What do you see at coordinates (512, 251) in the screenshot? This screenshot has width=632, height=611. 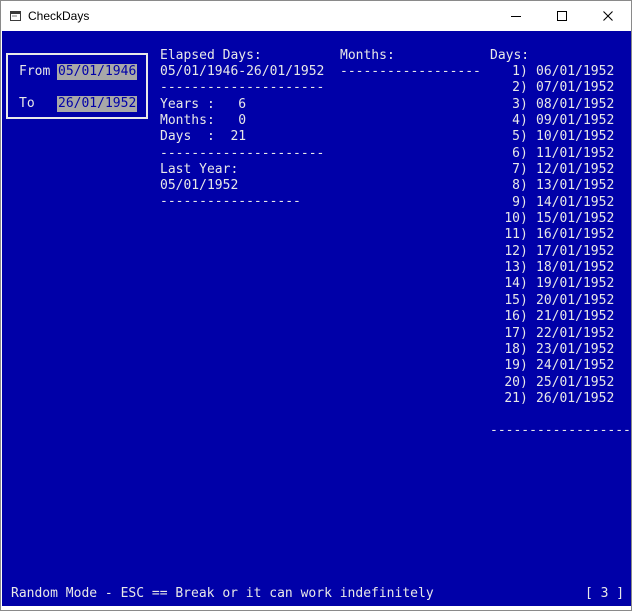 I see `day-number: 12` at bounding box center [512, 251].